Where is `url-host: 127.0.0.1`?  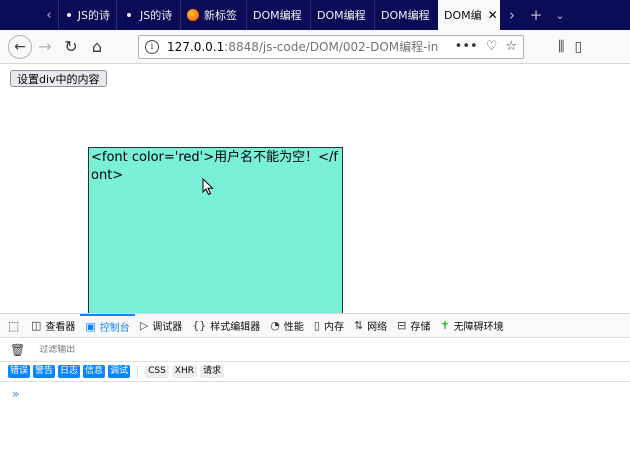
url-host: 127.0.0.1 is located at coordinates (196, 47).